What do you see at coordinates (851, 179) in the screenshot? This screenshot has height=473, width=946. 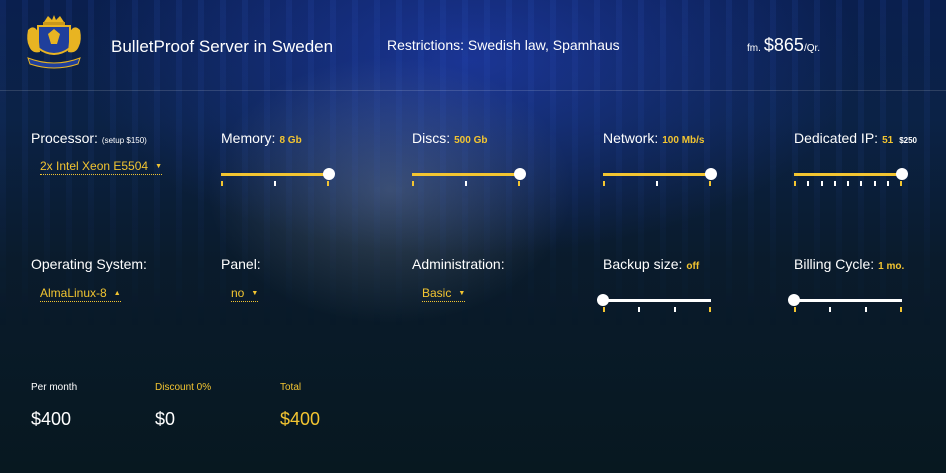 I see `dedicated-ip-slider` at bounding box center [851, 179].